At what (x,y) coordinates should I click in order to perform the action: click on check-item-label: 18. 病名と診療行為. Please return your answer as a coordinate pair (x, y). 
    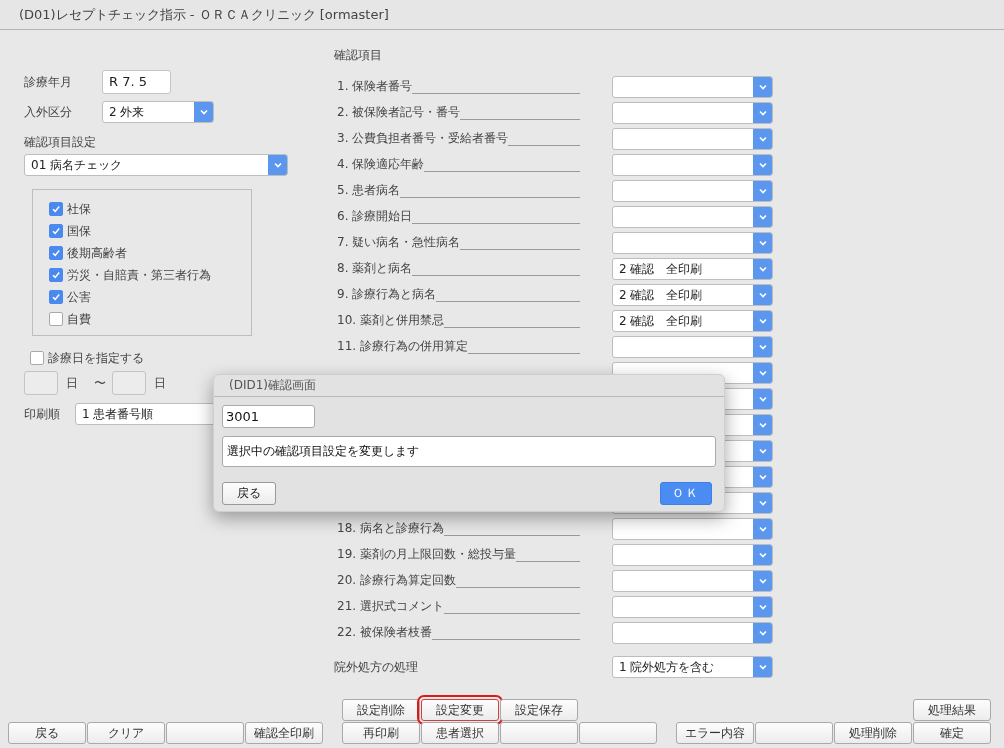
    Looking at the image, I should click on (390, 528).